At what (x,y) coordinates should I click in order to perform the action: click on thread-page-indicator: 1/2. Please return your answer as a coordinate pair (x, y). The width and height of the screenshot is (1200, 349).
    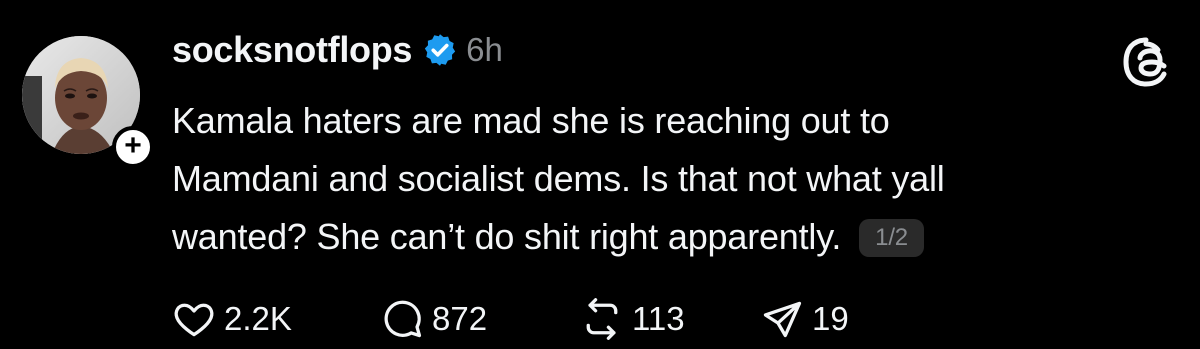
    Looking at the image, I should click on (891, 238).